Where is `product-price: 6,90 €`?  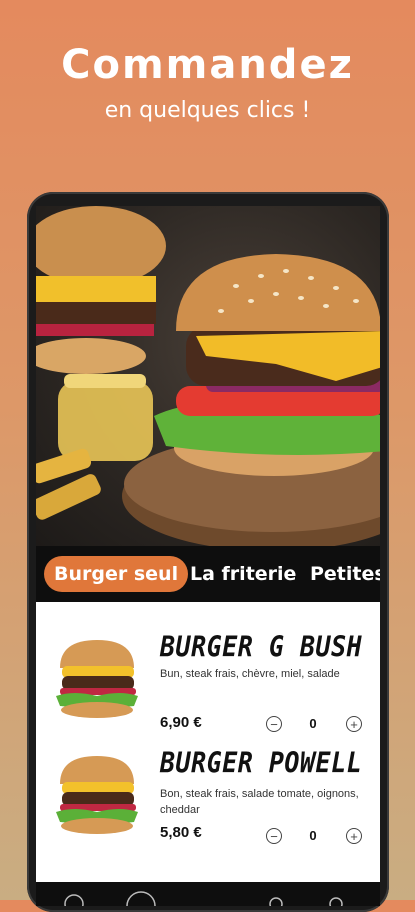 product-price: 6,90 € is located at coordinates (181, 722).